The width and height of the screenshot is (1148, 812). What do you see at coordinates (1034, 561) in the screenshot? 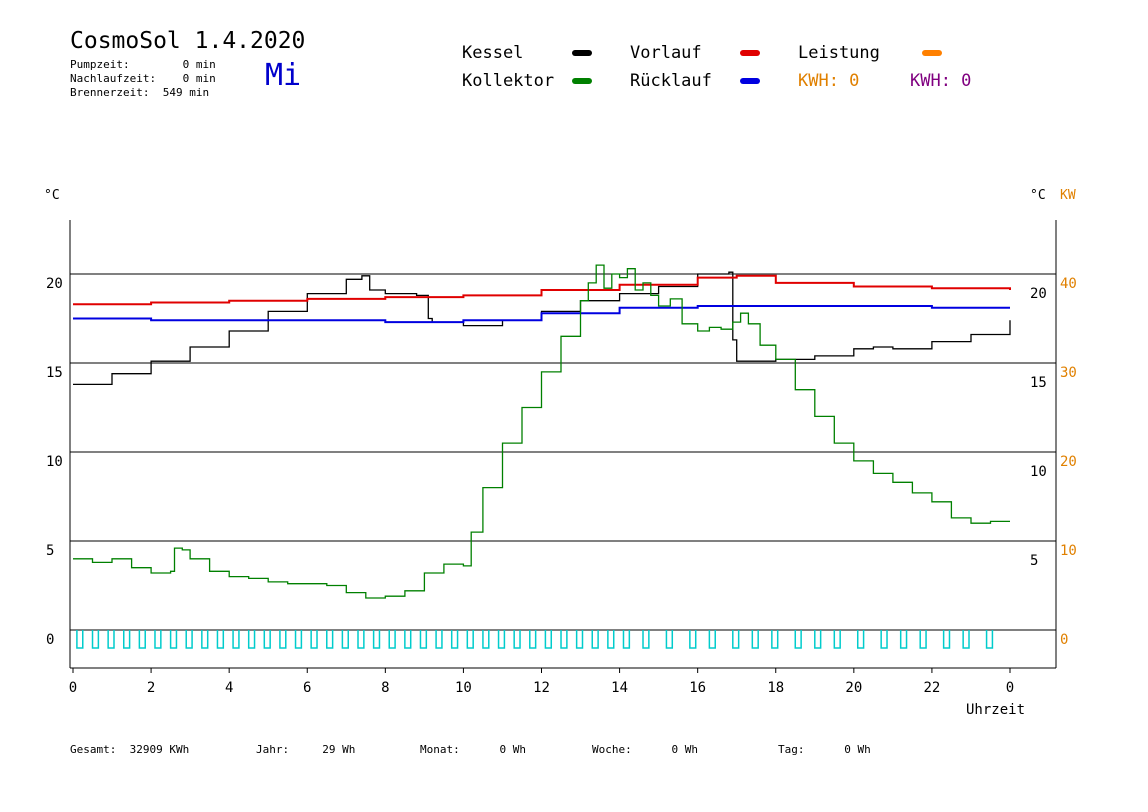
I see `y-right-tick-label: 5` at bounding box center [1034, 561].